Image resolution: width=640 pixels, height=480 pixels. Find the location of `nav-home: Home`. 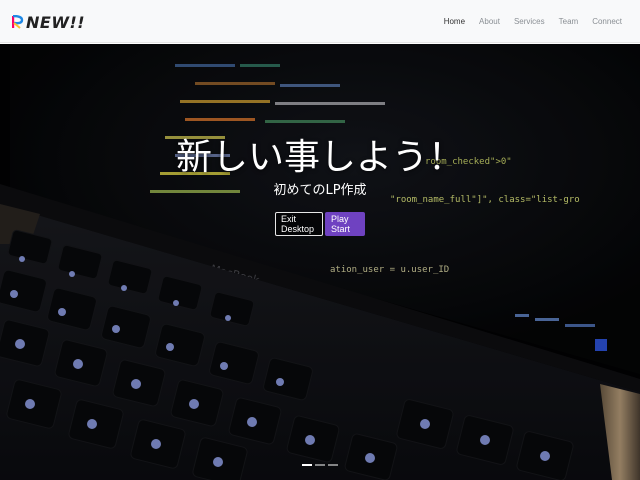

nav-home: Home is located at coordinates (454, 21).